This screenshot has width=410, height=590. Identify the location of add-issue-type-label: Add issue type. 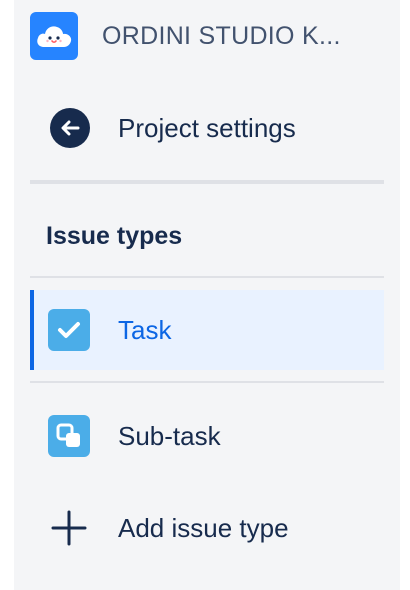
(203, 527).